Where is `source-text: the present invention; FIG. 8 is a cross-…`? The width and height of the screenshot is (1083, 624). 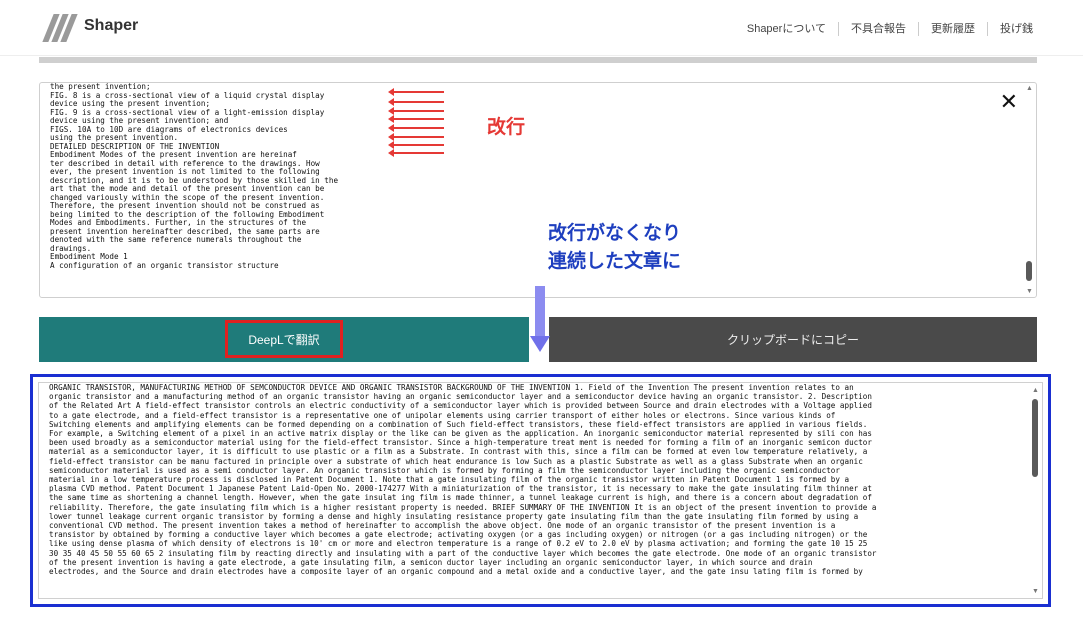 source-text: the present invention; FIG. 8 is a cross-… is located at coordinates (220, 176).